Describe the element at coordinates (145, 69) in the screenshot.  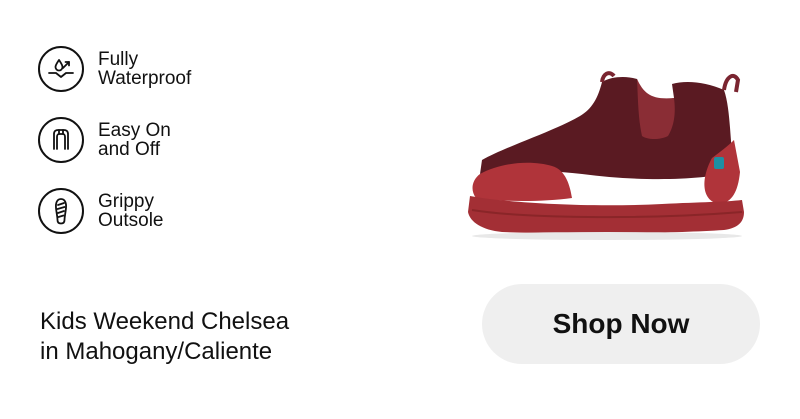
I see `feature-label: Fully Waterproof` at that location.